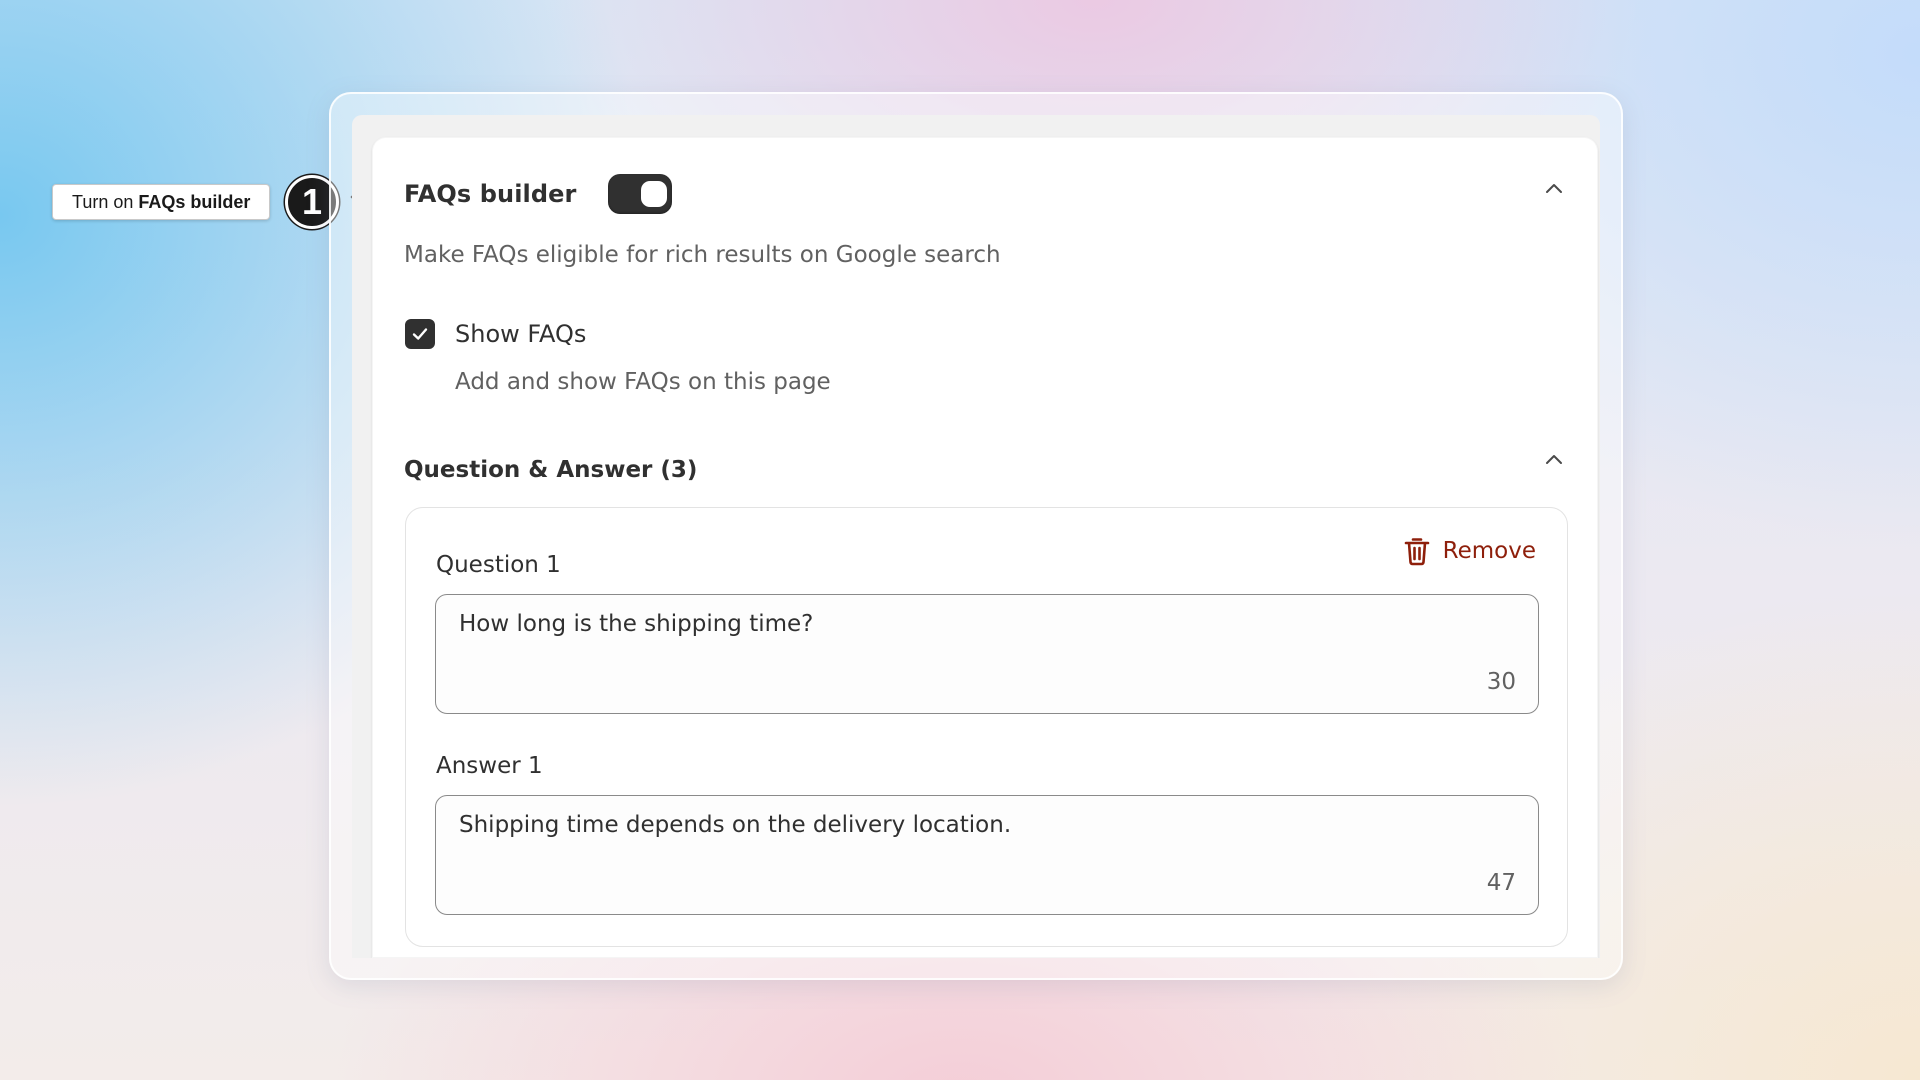 The width and height of the screenshot is (1920, 1080). I want to click on trash-icon, so click(1416, 552).